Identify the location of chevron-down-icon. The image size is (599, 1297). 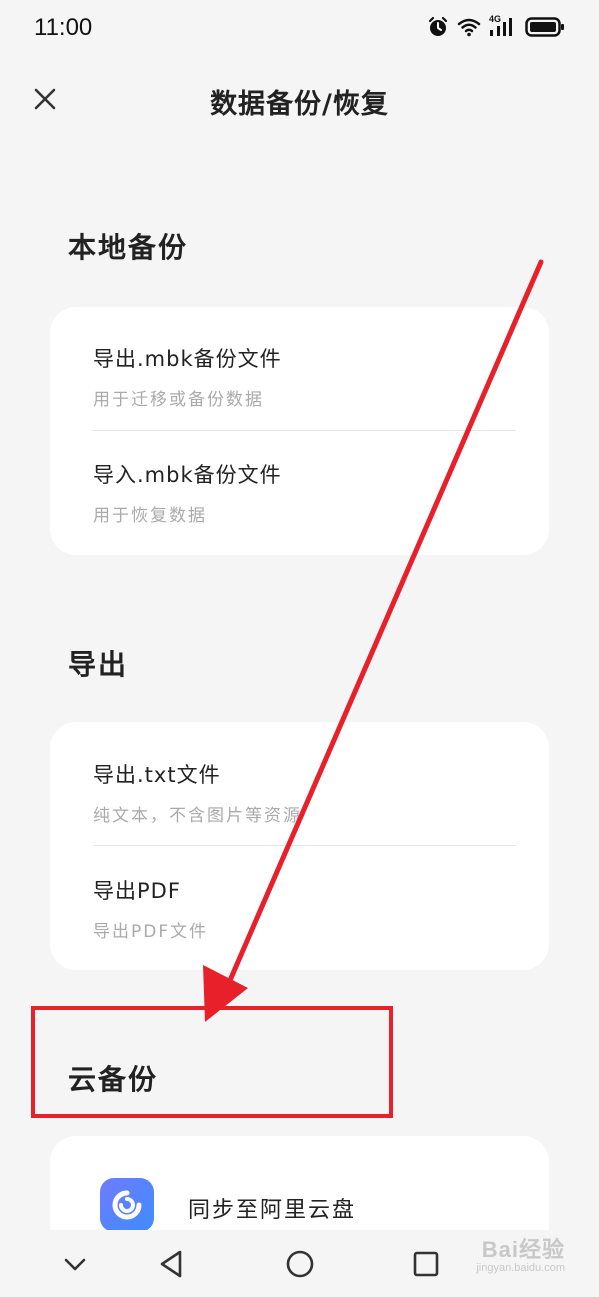
(75, 1264).